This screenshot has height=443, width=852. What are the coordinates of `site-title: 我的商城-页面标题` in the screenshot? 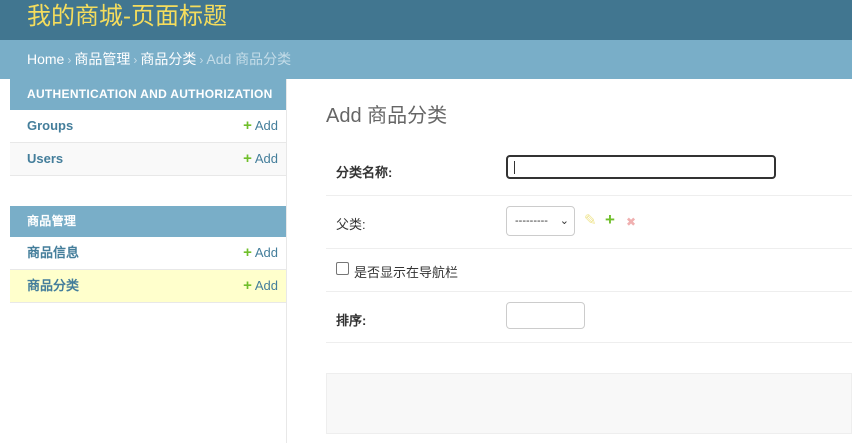 It's located at (127, 17).